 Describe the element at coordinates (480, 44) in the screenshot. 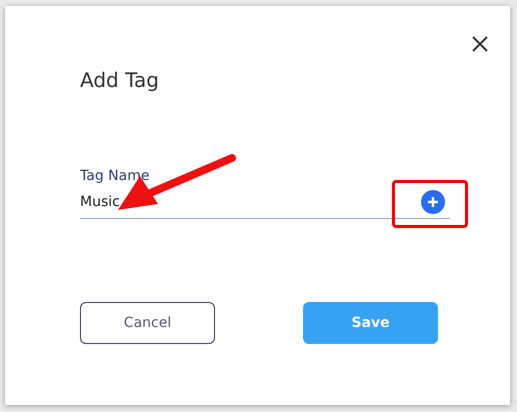

I see `close-icon` at that location.